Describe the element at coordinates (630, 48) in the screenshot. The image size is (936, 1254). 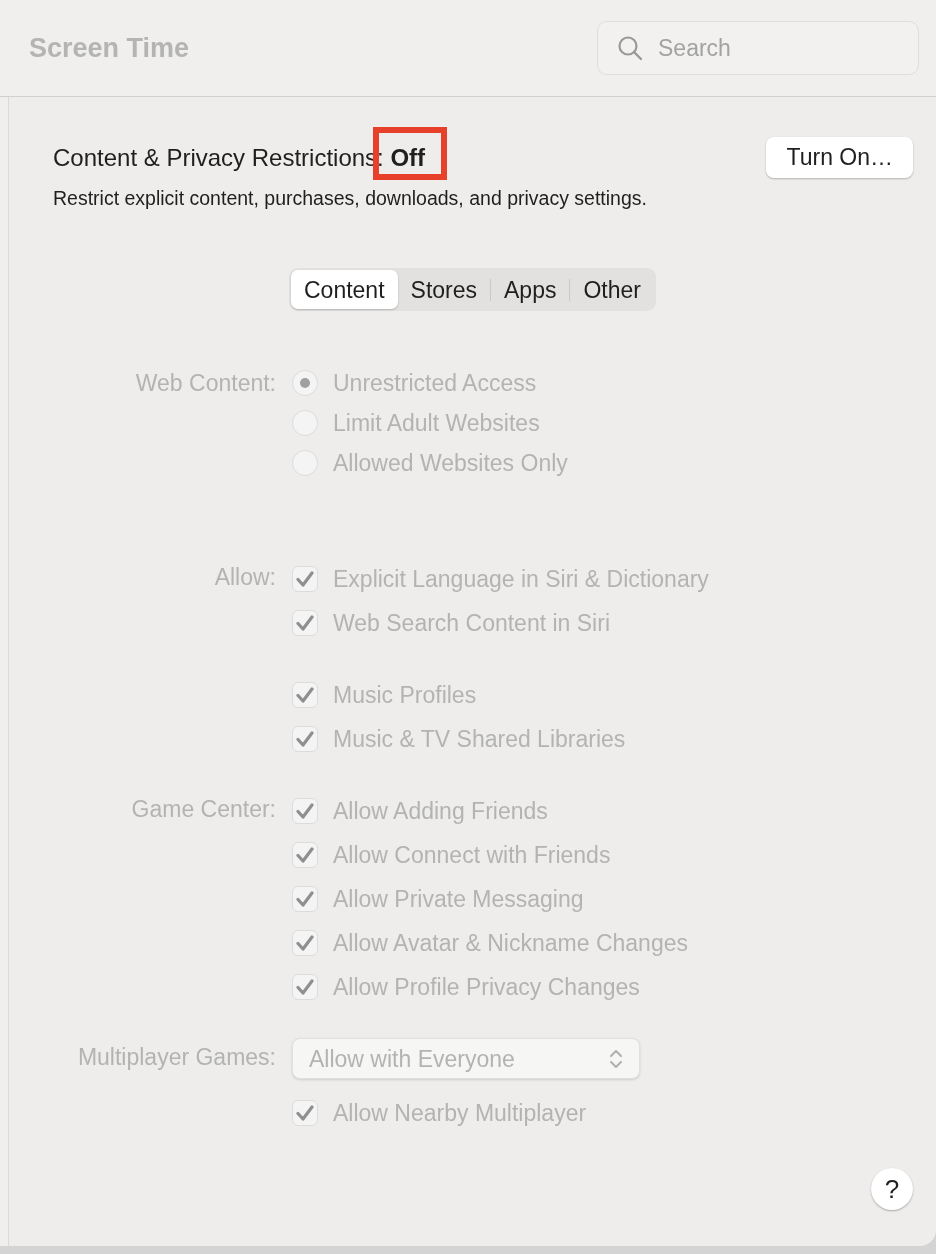
I see `search-icon` at that location.